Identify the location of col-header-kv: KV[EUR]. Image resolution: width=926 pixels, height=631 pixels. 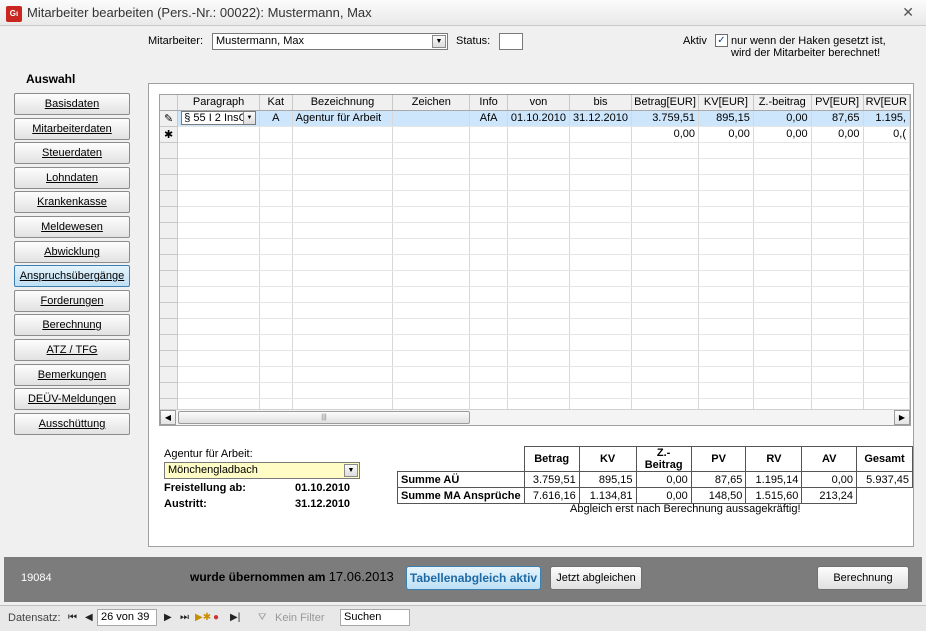
(726, 103).